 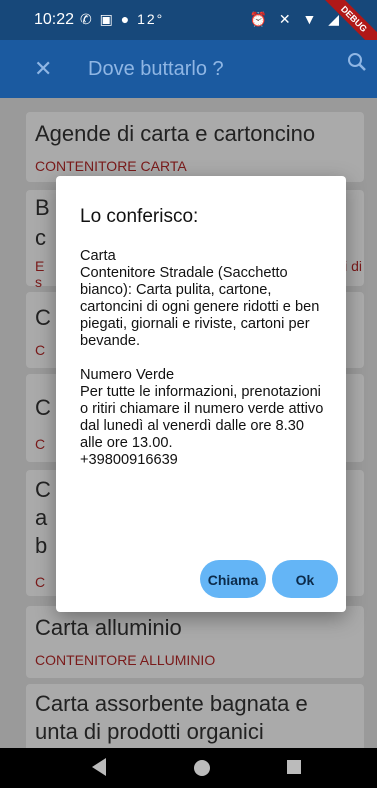 What do you see at coordinates (296, 19) in the screenshot?
I see `system-status-icons: ⏰ ✕ ▼ ◢` at bounding box center [296, 19].